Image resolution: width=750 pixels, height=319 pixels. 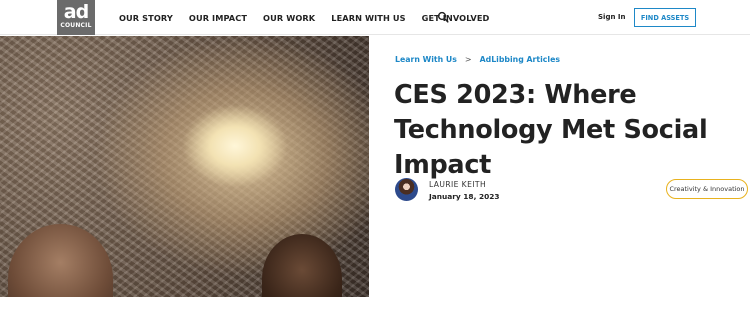 I want to click on nav-get-involved: GET INVOLVED, so click(x=456, y=18).